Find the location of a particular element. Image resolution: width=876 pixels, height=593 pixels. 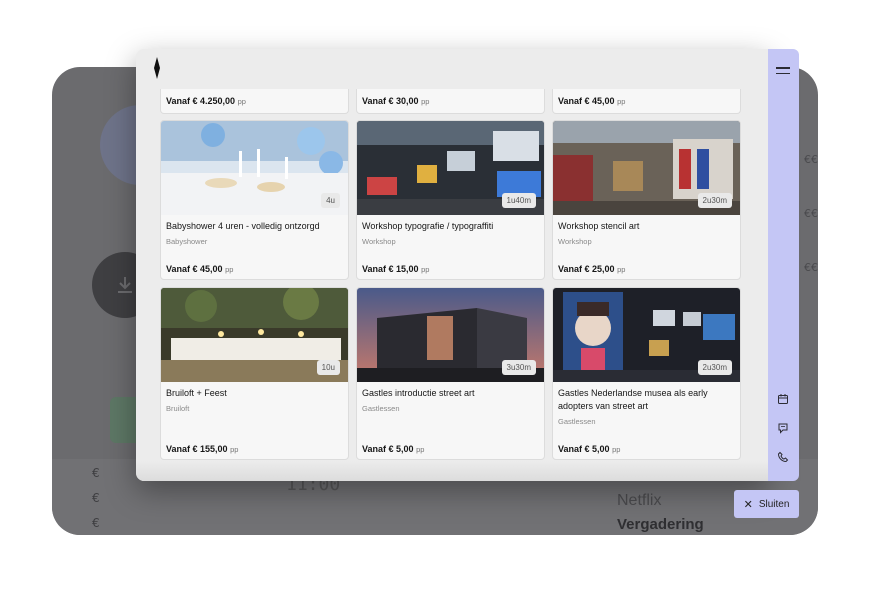

duration-badge: 4u is located at coordinates (330, 200).